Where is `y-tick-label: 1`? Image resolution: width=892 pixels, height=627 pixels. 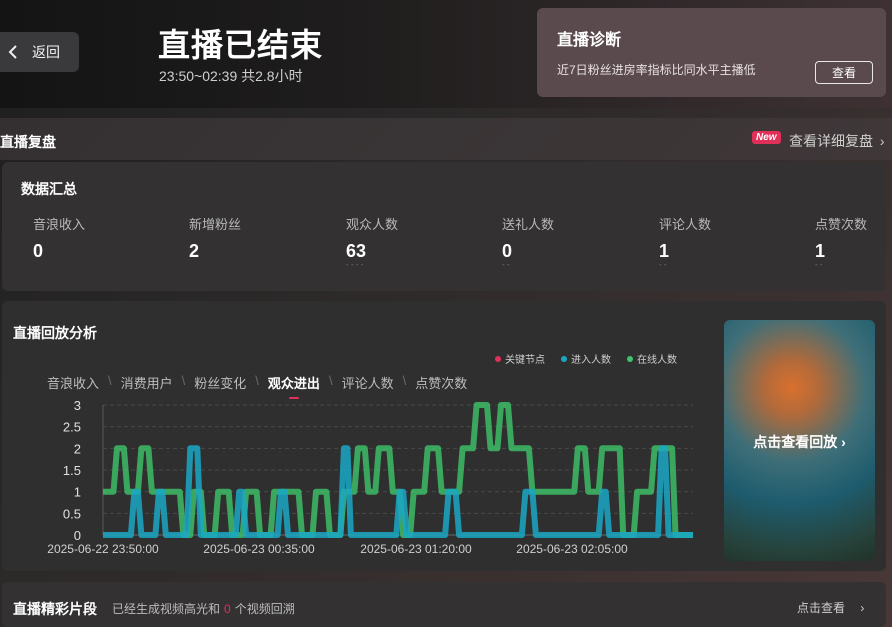
y-tick-label: 1 is located at coordinates (77, 492).